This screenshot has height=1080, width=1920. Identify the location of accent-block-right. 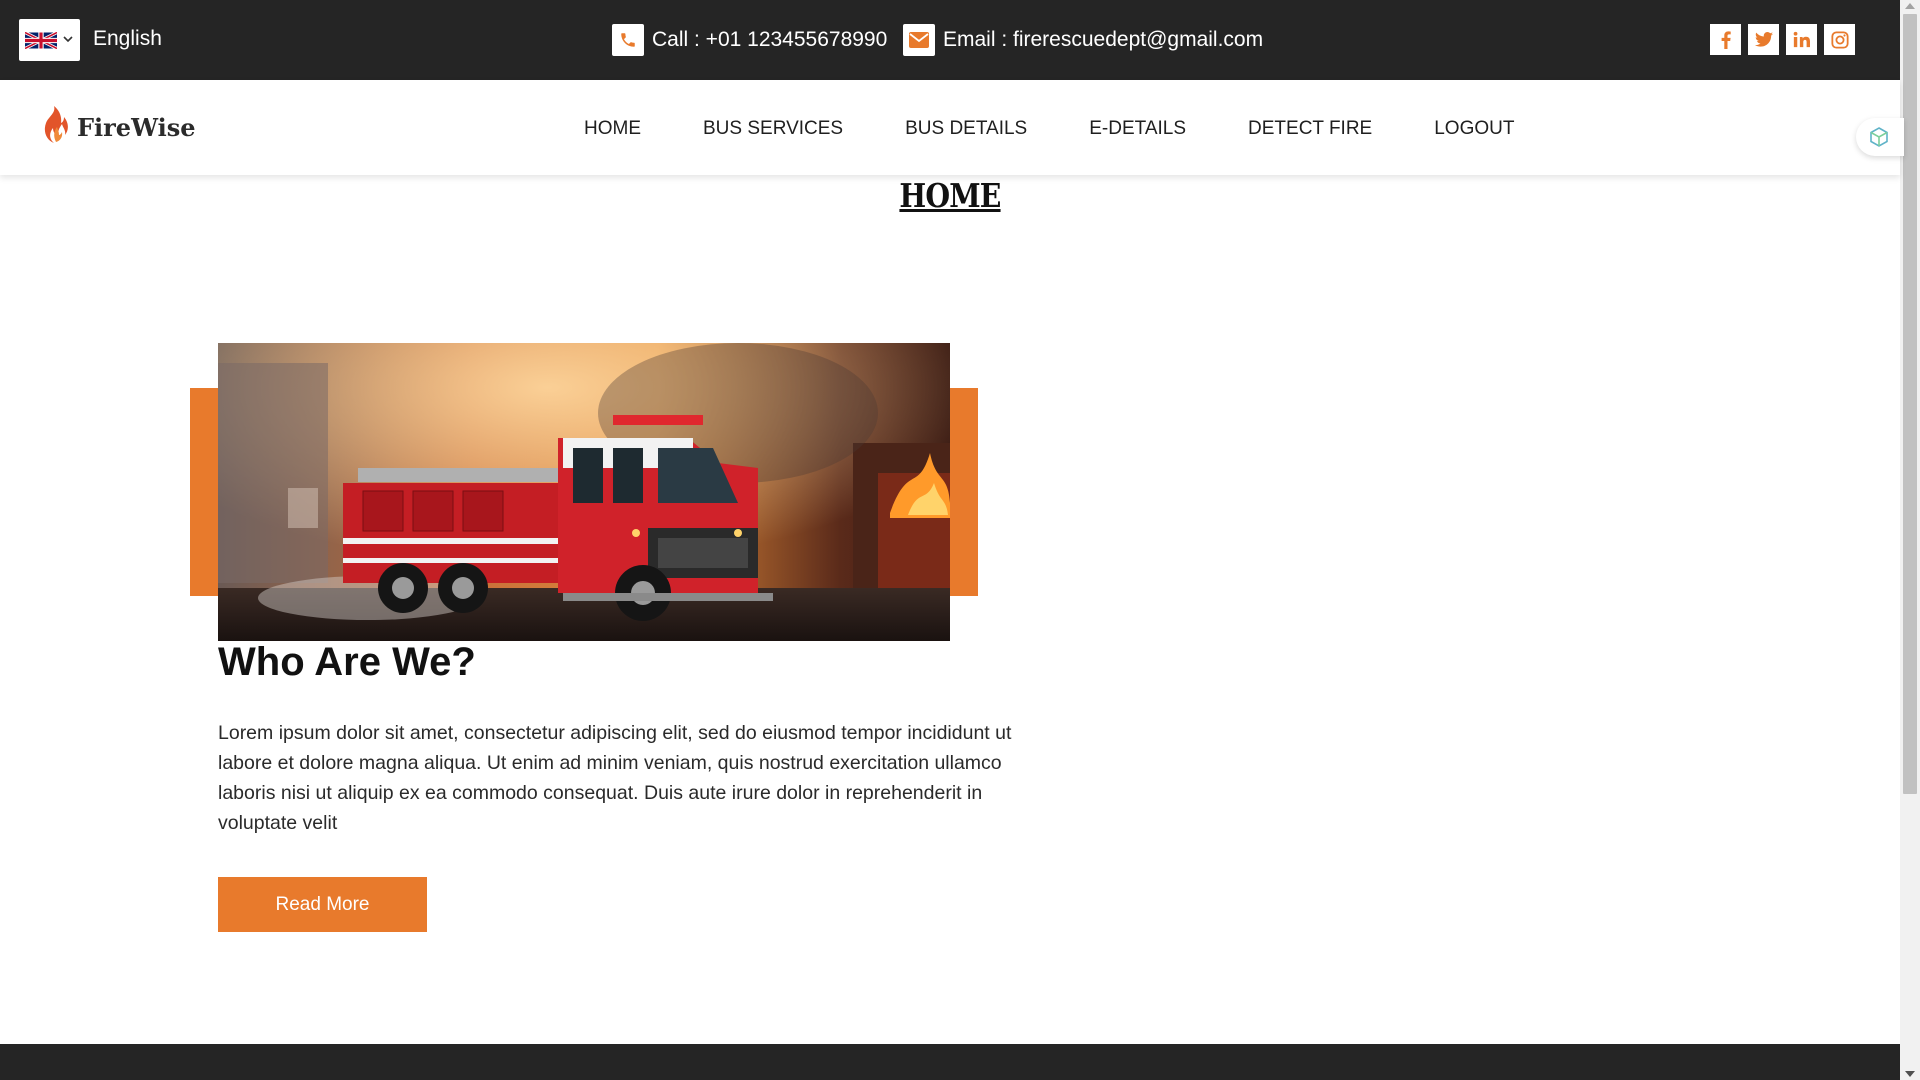
(964, 492).